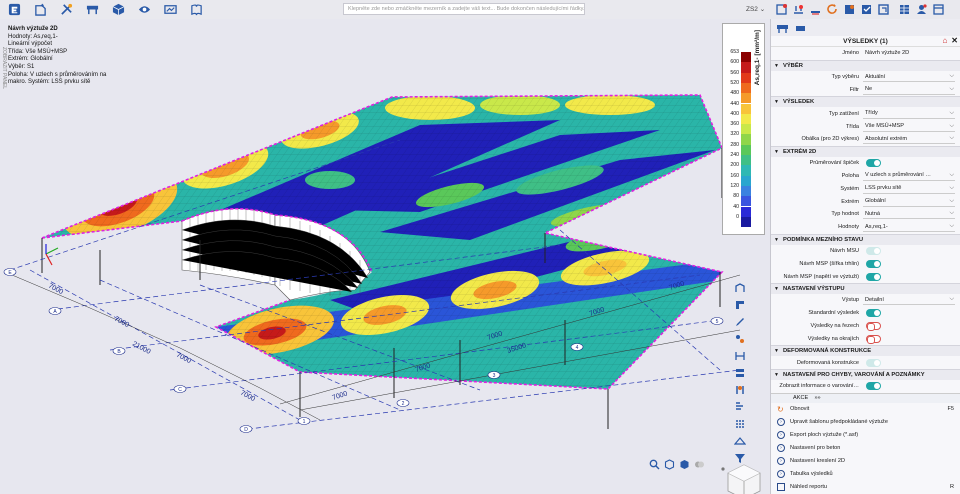 This screenshot has width=960, height=494. I want to click on frame-icon, so click(781, 9).